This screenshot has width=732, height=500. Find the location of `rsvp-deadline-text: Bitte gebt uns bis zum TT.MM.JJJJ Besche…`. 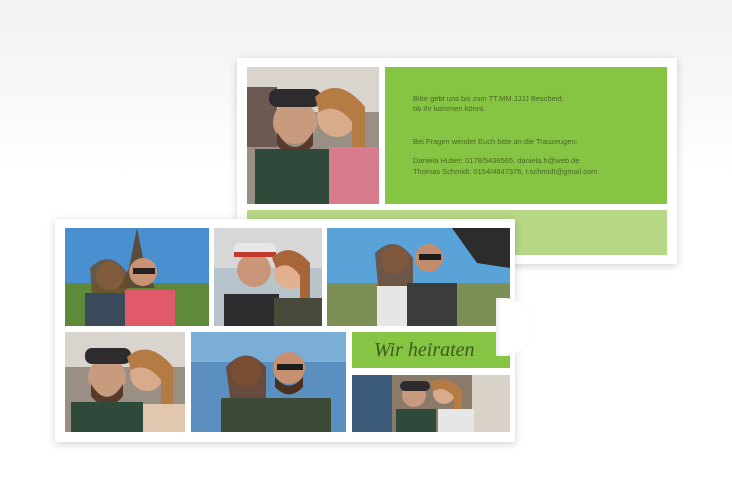

rsvp-deadline-text: Bitte gebt uns bis zum TT.MM.JJJJ Besche… is located at coordinates (488, 98).